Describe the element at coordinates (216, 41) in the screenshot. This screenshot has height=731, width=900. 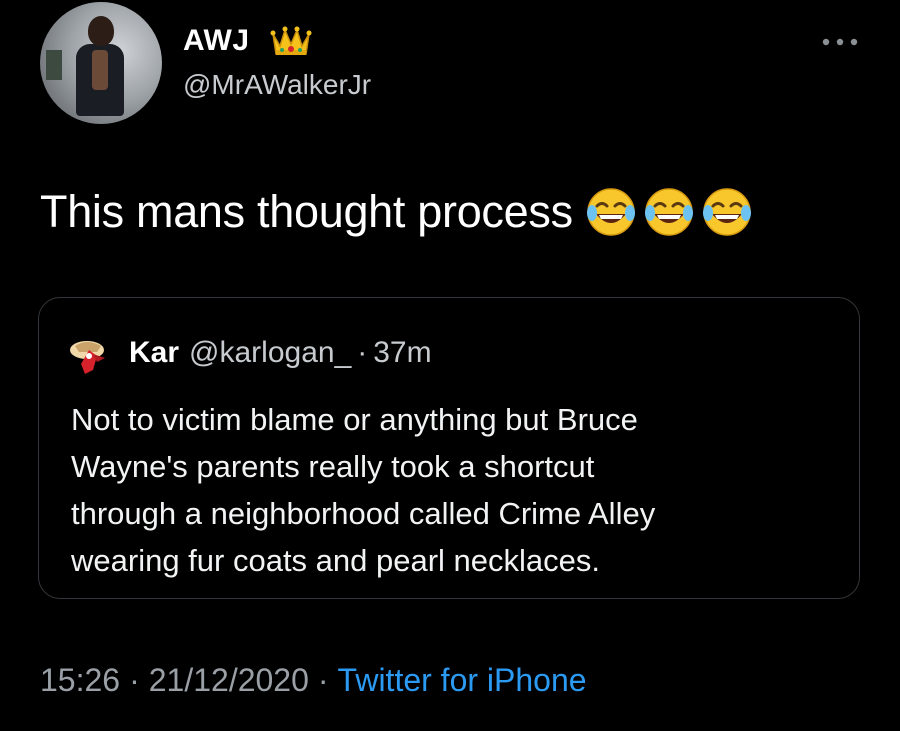
I see `author-display-name: AWJ` at that location.